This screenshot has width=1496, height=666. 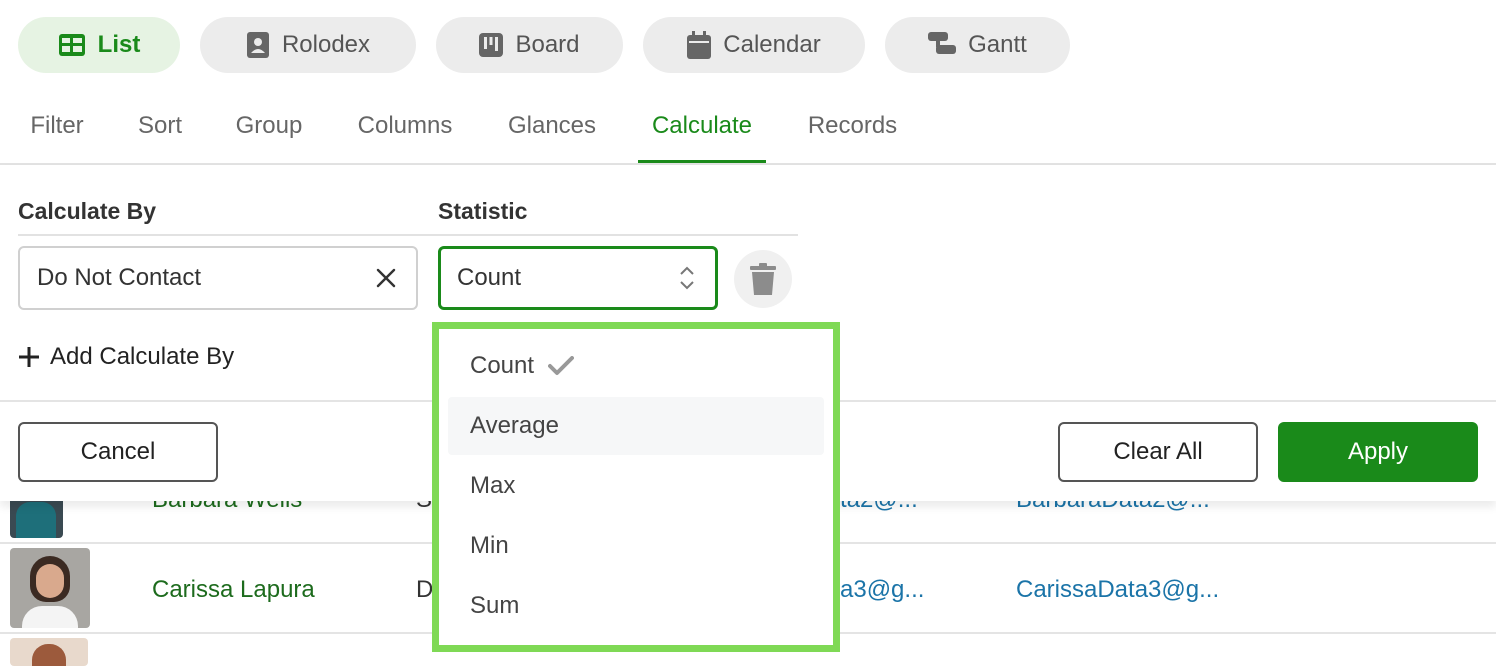 What do you see at coordinates (852, 125) in the screenshot?
I see `tab-records-label: Records` at bounding box center [852, 125].